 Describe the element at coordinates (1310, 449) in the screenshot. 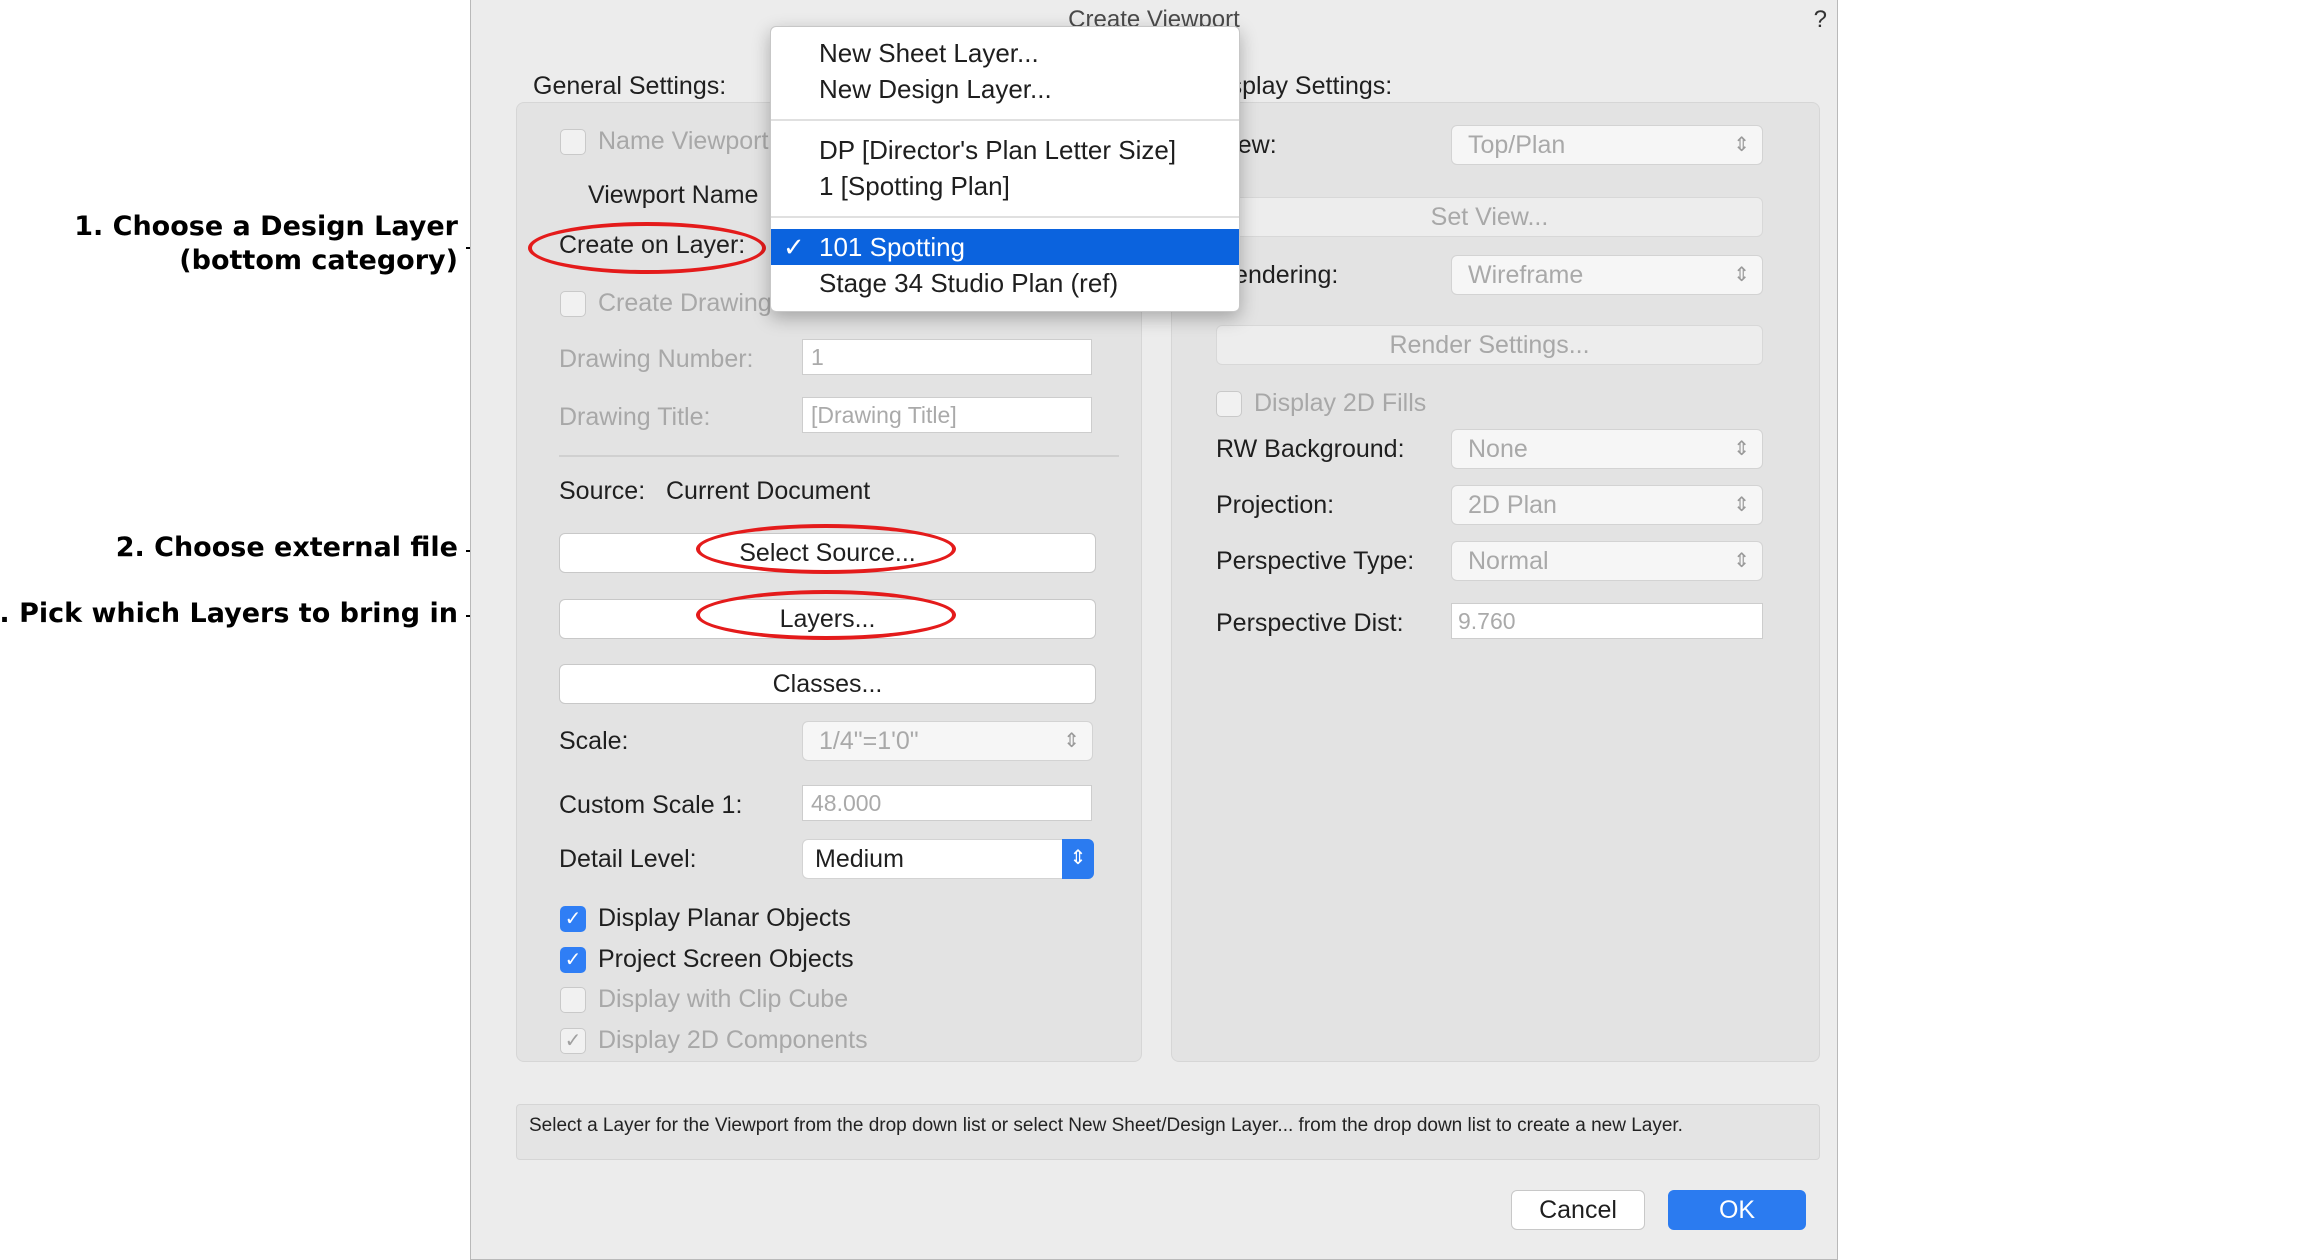

I see `rw-background-label: RW Background:` at that location.